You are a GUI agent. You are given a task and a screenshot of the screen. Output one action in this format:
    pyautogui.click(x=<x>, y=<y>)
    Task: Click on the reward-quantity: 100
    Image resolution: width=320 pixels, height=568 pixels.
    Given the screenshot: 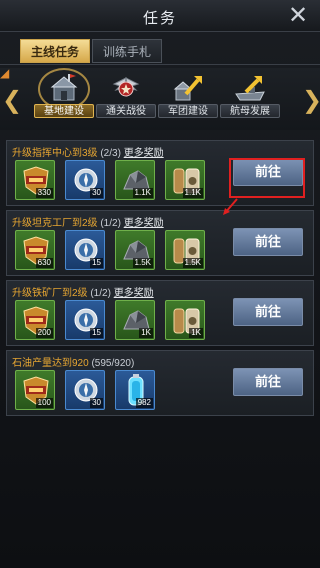 What is the action you would take?
    pyautogui.click(x=44, y=403)
    